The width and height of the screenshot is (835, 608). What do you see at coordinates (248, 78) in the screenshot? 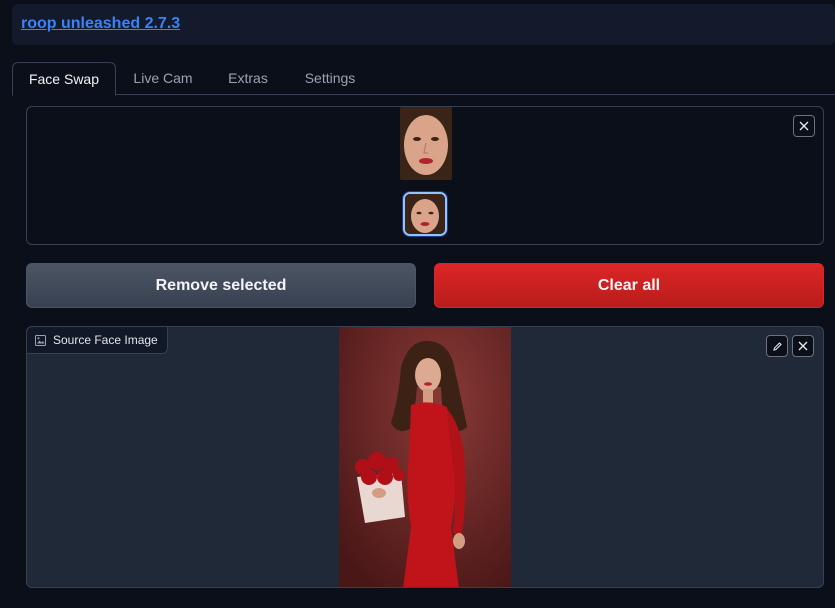
I see `tab-extras: Extras` at bounding box center [248, 78].